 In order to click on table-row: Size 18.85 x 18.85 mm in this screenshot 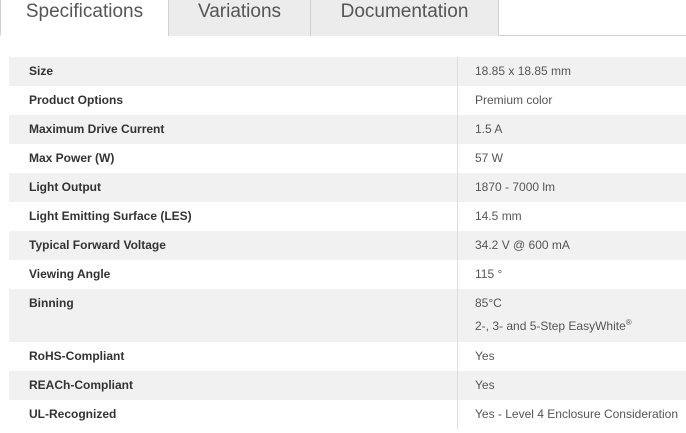, I will do `click(347, 71)`.